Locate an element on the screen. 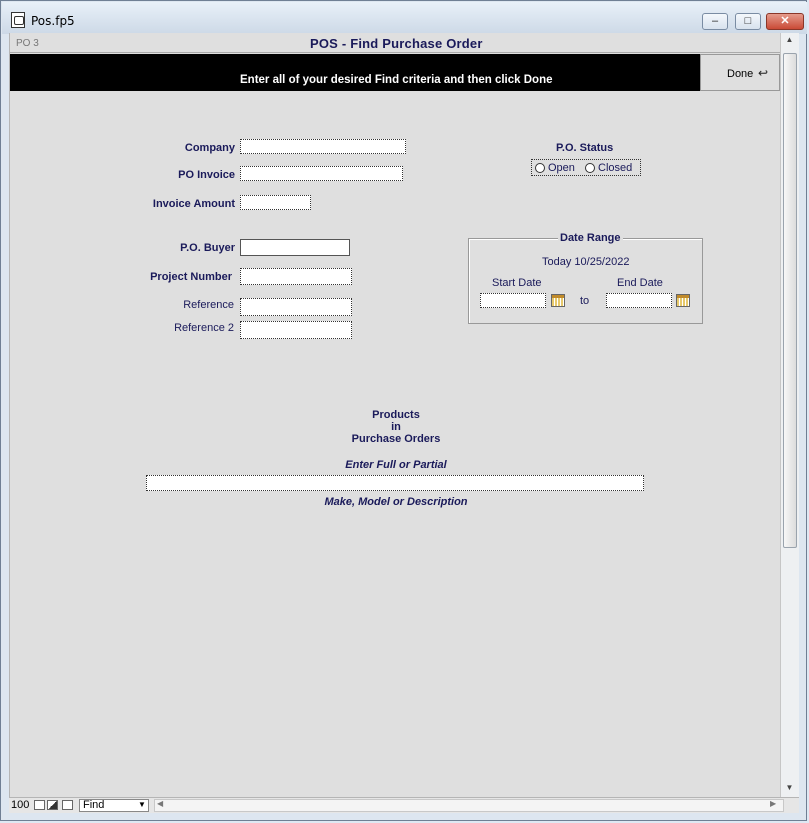 The height and width of the screenshot is (823, 809). po-buyer-label: P.O. Buyer is located at coordinates (207, 248).